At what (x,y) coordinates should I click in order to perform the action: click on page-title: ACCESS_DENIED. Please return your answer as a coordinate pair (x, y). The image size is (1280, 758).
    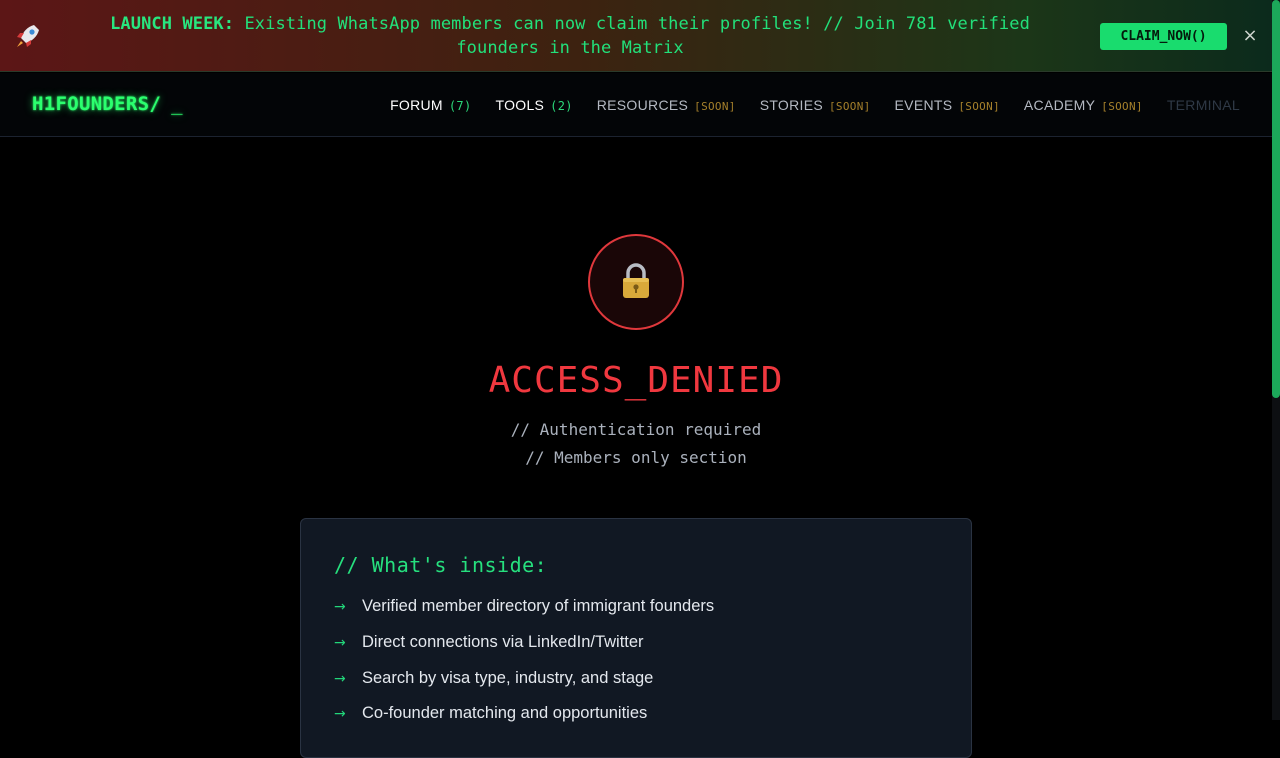
    Looking at the image, I should click on (636, 380).